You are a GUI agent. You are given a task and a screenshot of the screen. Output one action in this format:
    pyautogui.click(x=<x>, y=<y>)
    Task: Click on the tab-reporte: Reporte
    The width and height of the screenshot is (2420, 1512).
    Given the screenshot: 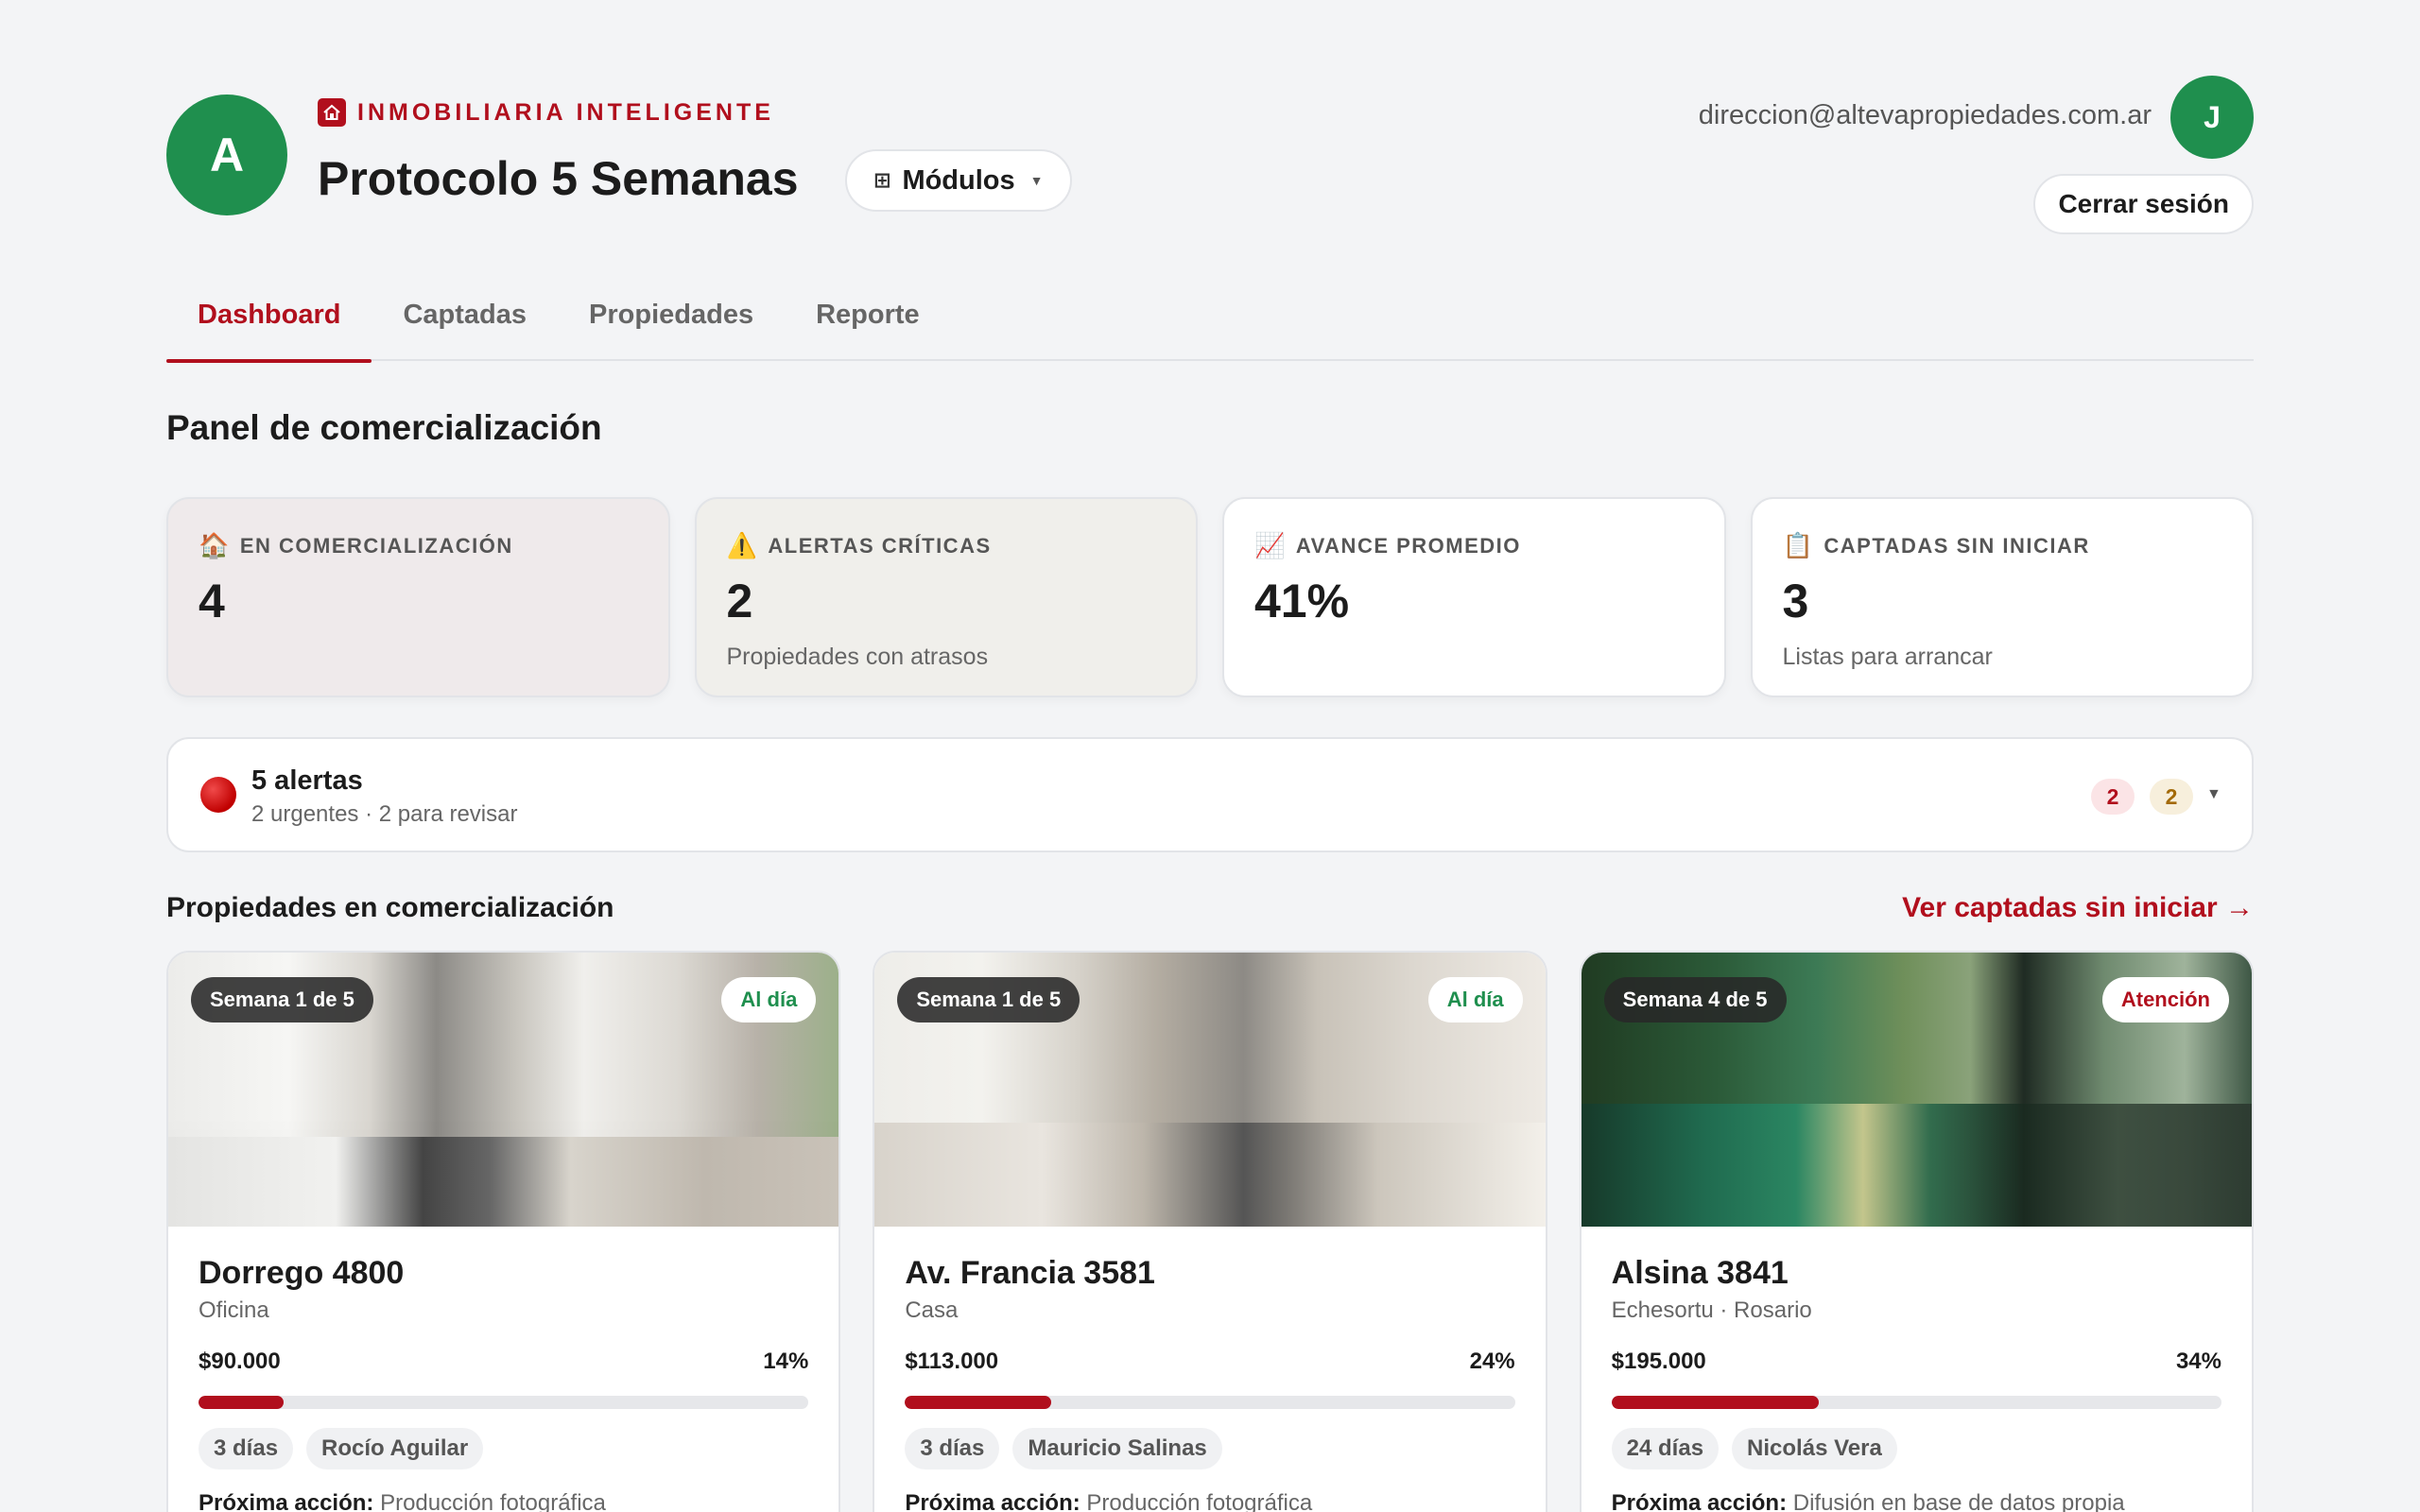 What is the action you would take?
    pyautogui.click(x=868, y=326)
    